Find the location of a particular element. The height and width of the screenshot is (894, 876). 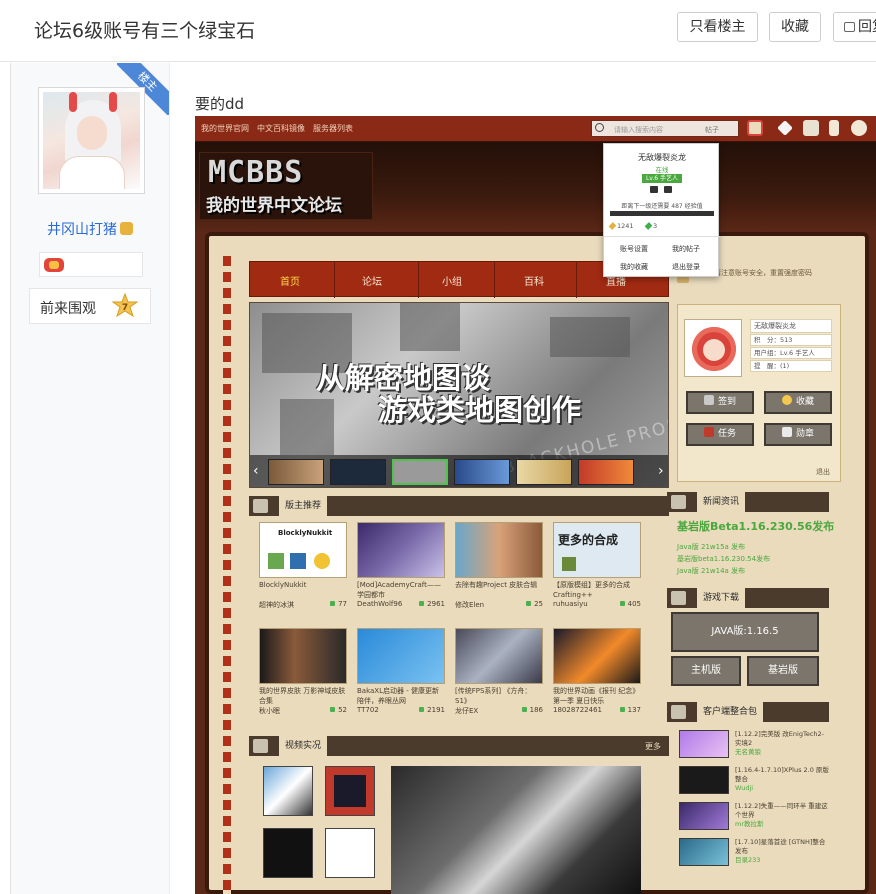

mc-drop-favorites: 我的收藏 is located at coordinates (634, 267).